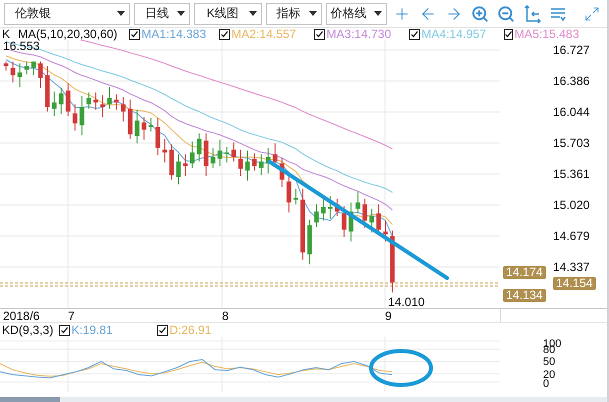  What do you see at coordinates (228, 13) in the screenshot?
I see `dropdown: K线图` at bounding box center [228, 13].